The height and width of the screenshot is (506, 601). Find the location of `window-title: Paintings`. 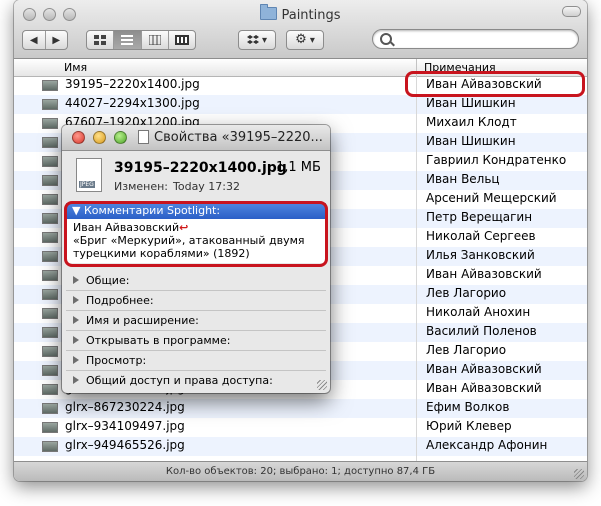

window-title: Paintings is located at coordinates (300, 13).